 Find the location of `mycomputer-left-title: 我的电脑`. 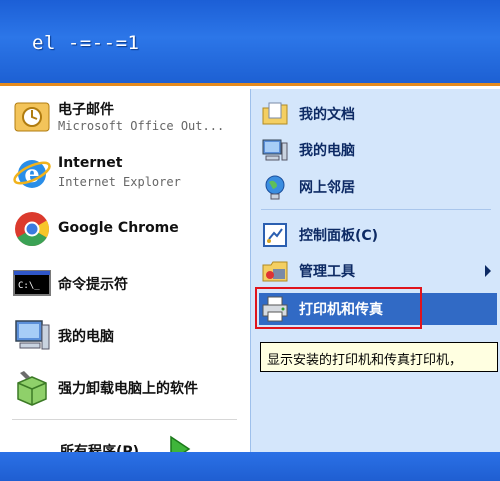

mycomputer-left-title: 我的电脑 is located at coordinates (86, 337).